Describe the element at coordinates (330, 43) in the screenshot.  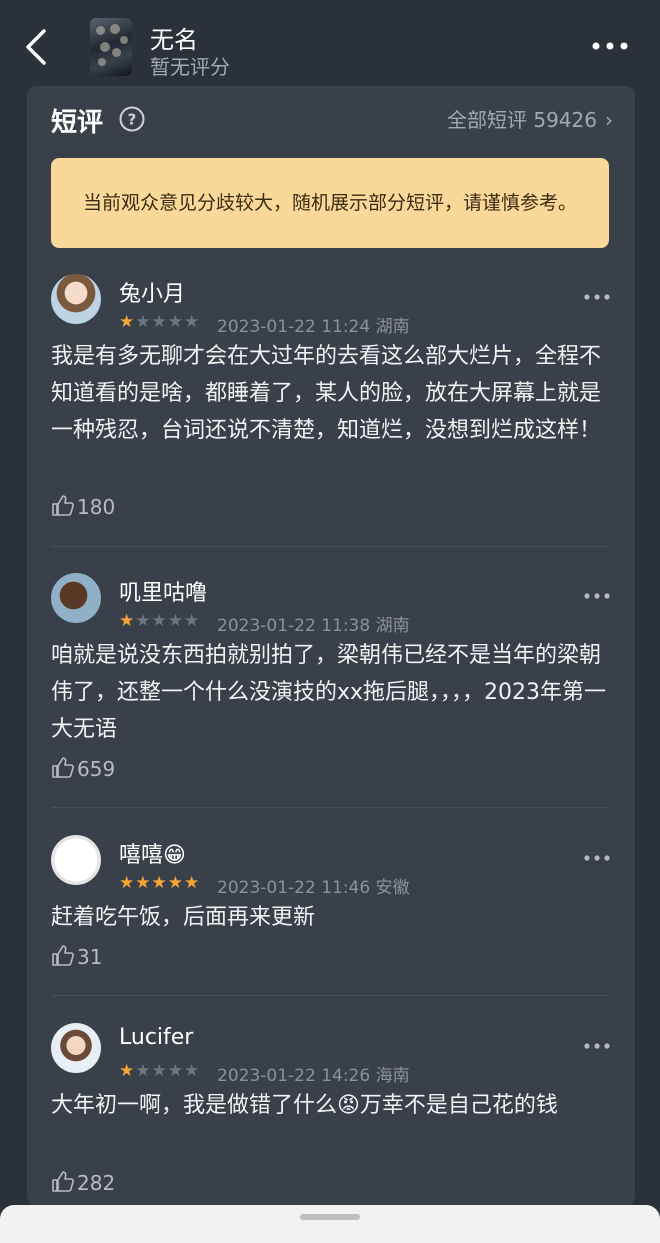
I see `top-bar: 无名 暂无评分` at that location.